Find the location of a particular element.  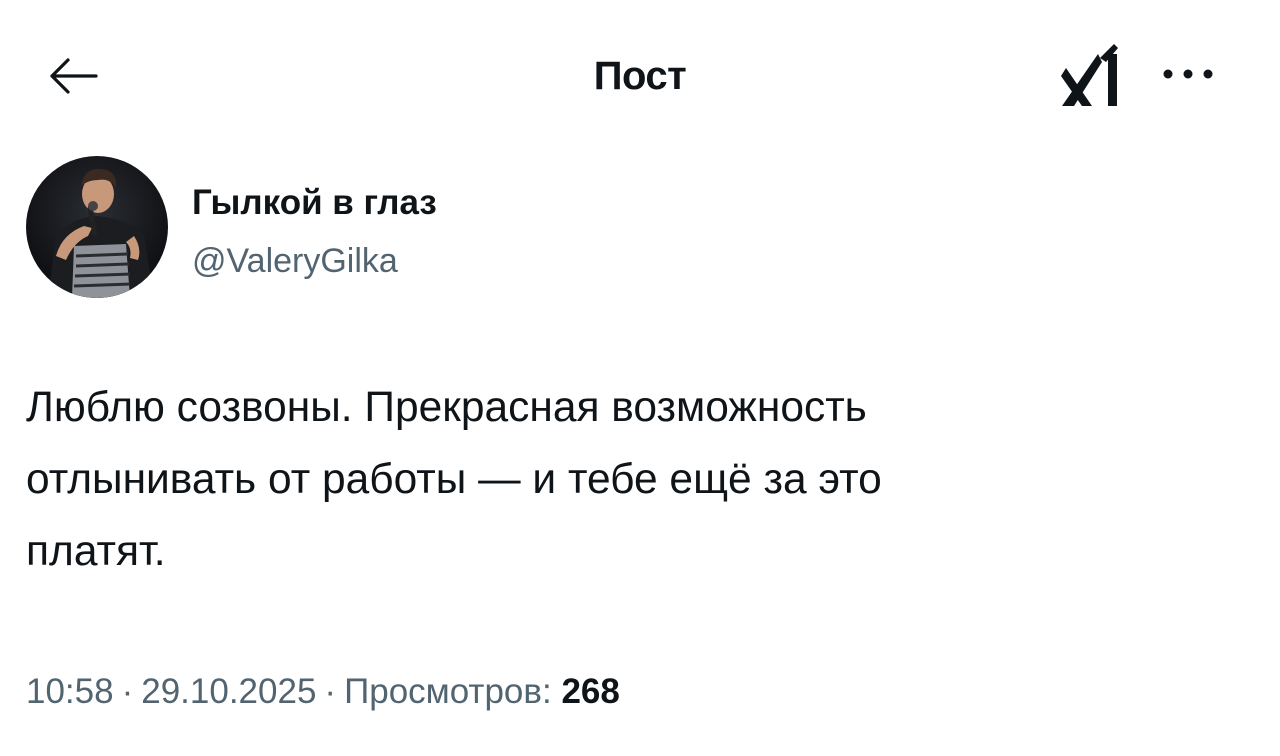

more-options-button is located at coordinates (1188, 74).